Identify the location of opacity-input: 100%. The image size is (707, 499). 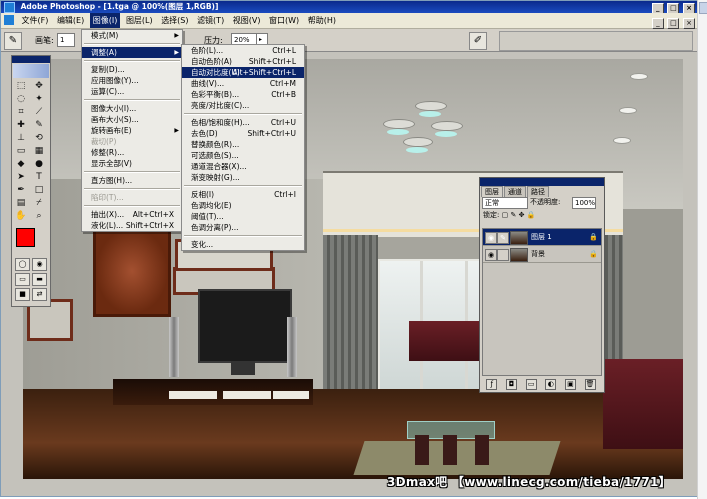
(584, 203).